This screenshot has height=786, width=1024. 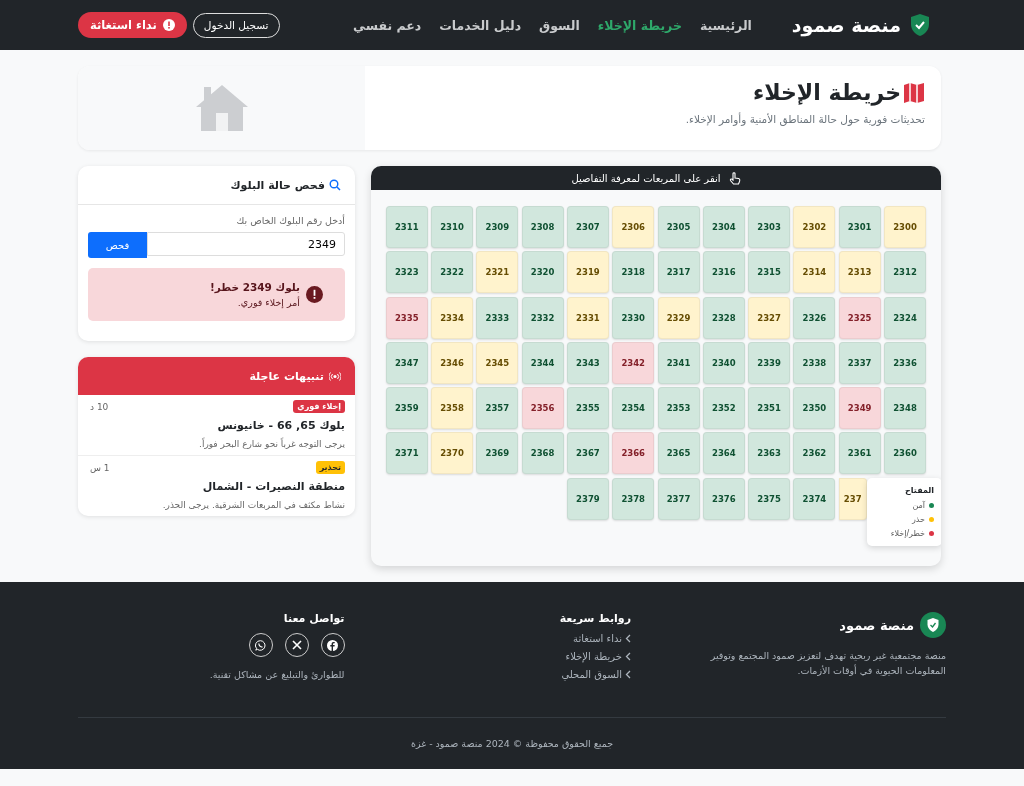 What do you see at coordinates (769, 317) in the screenshot?
I see `map-block: 2327` at bounding box center [769, 317].